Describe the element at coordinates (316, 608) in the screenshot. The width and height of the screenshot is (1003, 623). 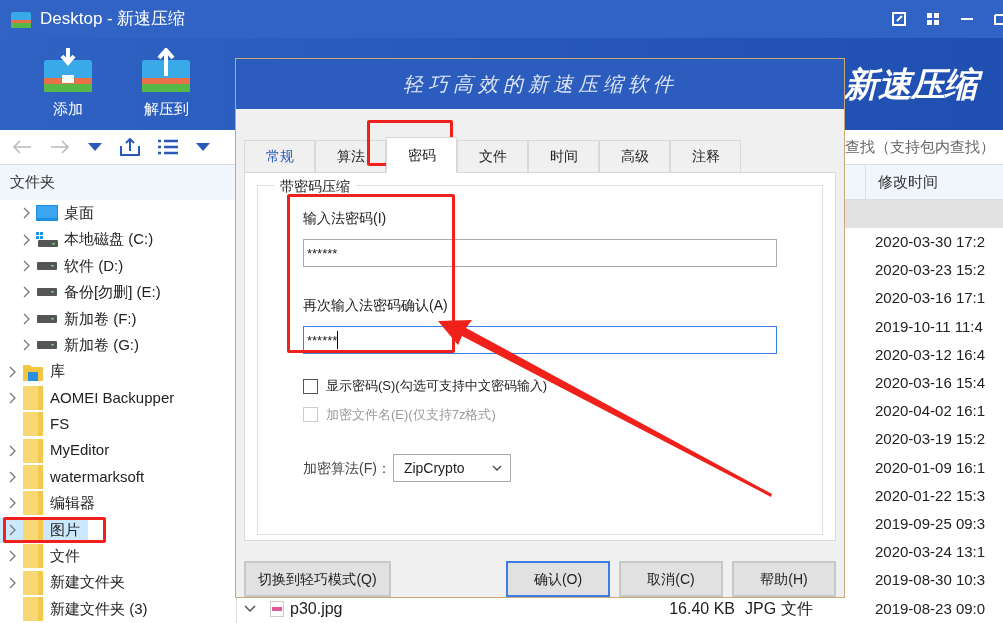
I see `file-name: p30.jpg` at that location.